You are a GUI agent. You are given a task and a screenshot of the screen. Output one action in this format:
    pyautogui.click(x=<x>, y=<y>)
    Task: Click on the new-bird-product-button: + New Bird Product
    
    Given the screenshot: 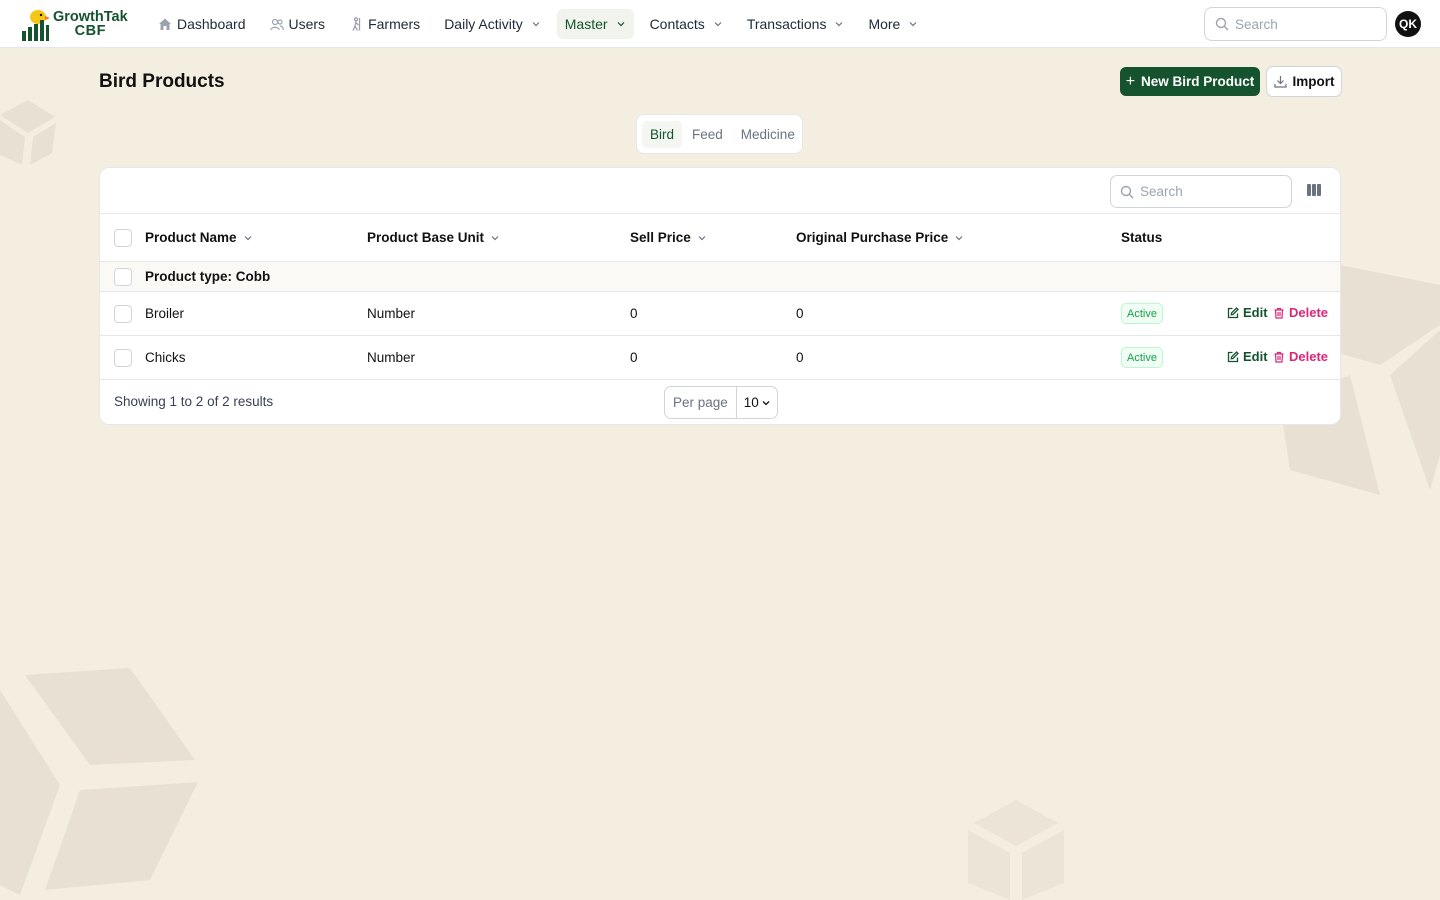 What is the action you would take?
    pyautogui.click(x=1190, y=81)
    